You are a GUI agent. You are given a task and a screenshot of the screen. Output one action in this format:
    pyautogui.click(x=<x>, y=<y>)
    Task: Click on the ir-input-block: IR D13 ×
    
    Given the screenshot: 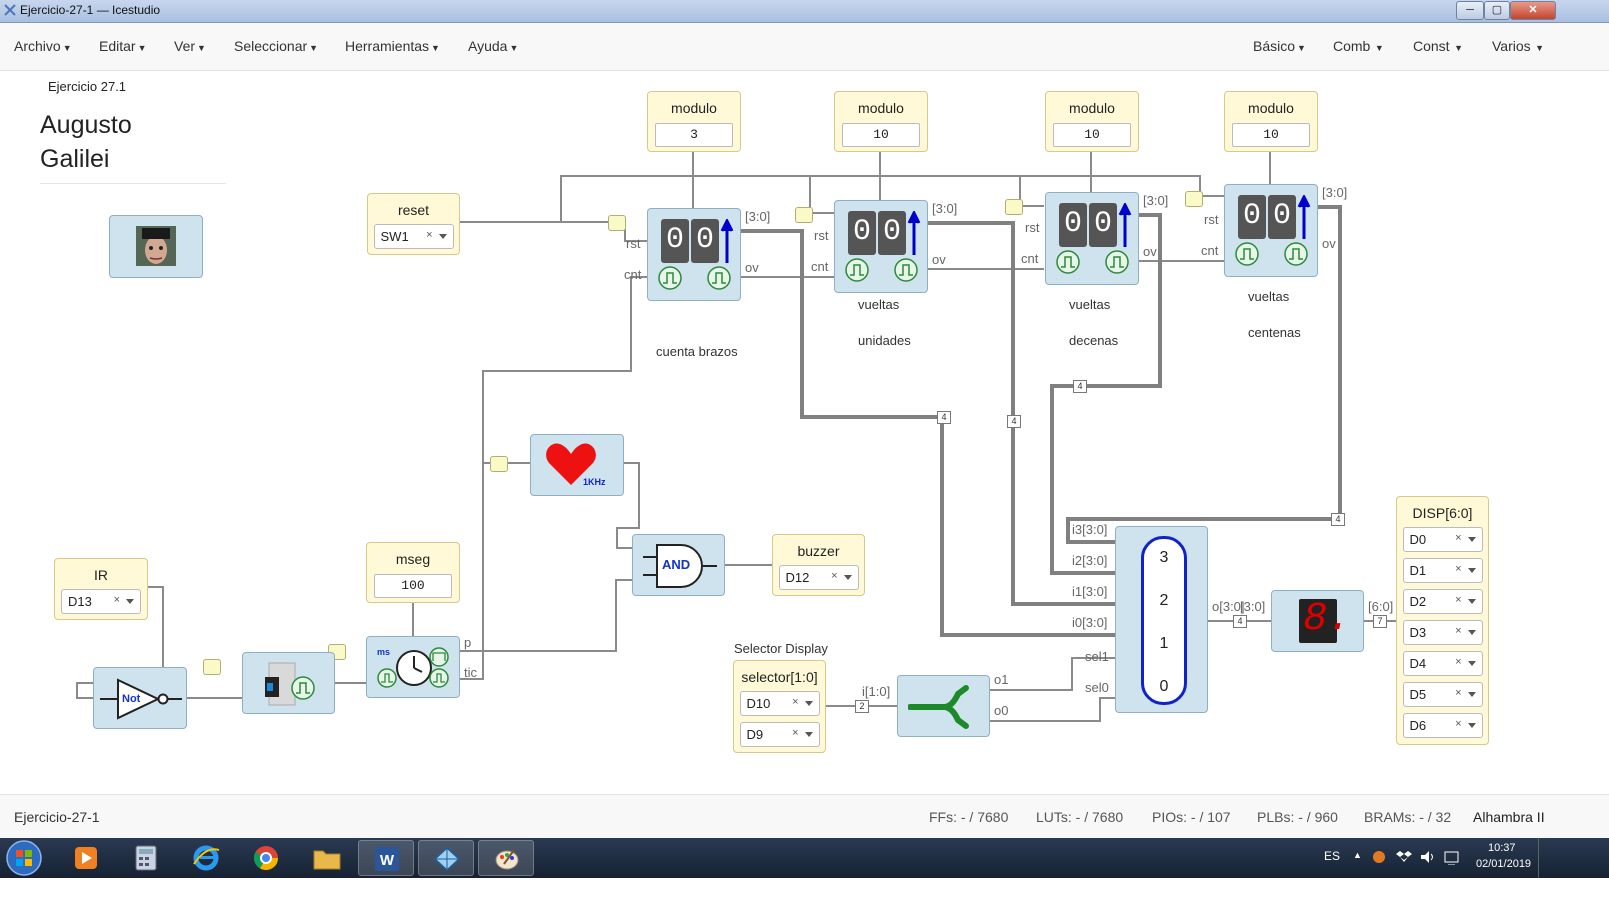 What is the action you would take?
    pyautogui.click(x=101, y=589)
    